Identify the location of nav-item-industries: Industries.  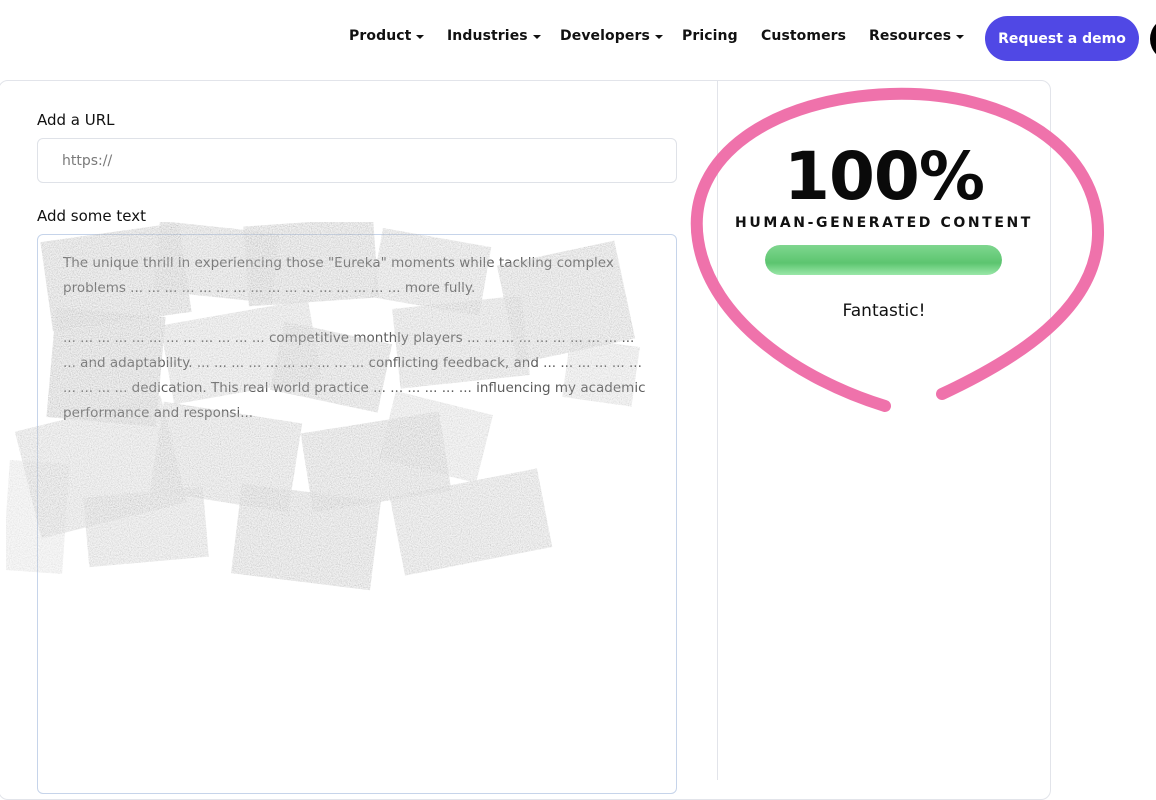
(494, 36).